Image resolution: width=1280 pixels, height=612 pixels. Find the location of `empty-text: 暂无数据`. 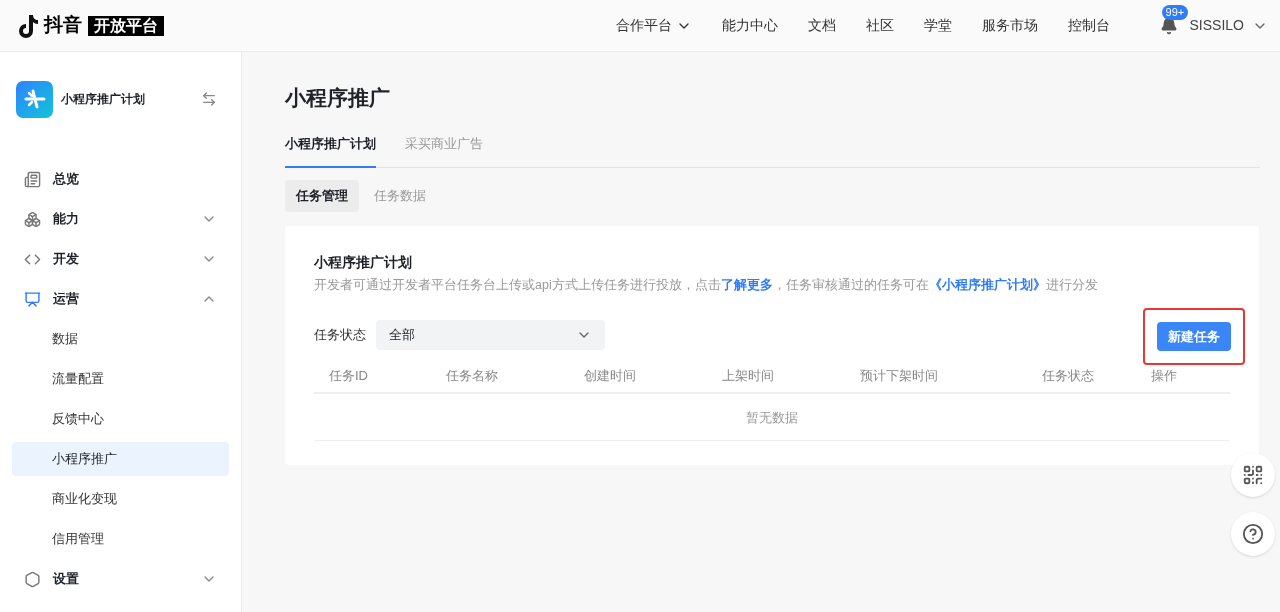

empty-text: 暂无数据 is located at coordinates (772, 417).